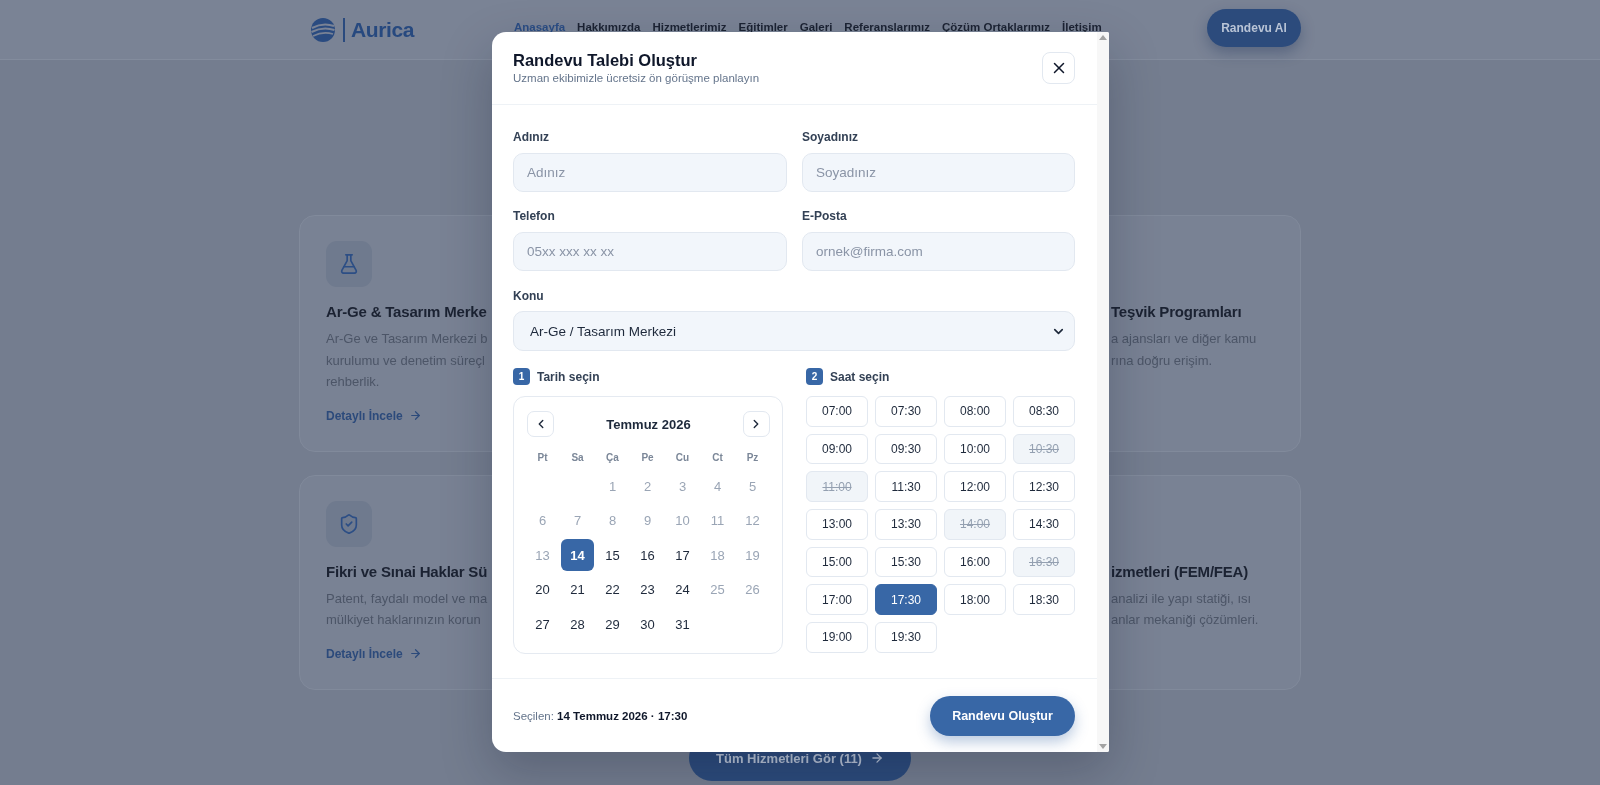 Image resolution: width=1600 pixels, height=785 pixels. What do you see at coordinates (540, 424) in the screenshot?
I see `previous-month-button` at bounding box center [540, 424].